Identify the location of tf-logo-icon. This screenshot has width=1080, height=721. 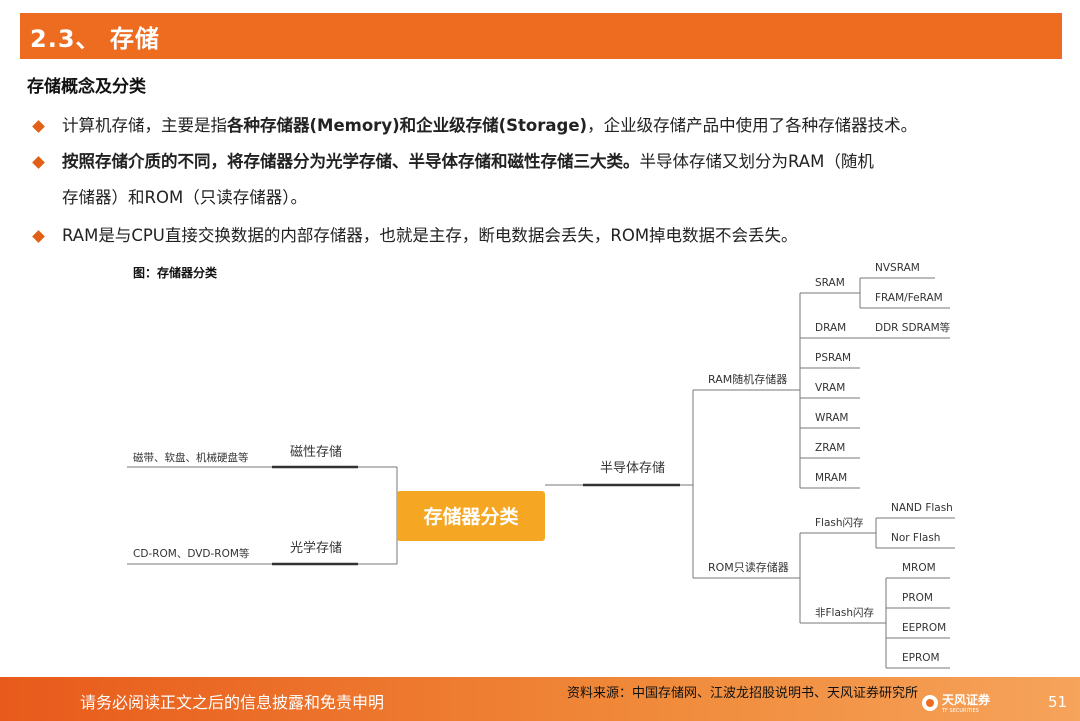
(930, 702).